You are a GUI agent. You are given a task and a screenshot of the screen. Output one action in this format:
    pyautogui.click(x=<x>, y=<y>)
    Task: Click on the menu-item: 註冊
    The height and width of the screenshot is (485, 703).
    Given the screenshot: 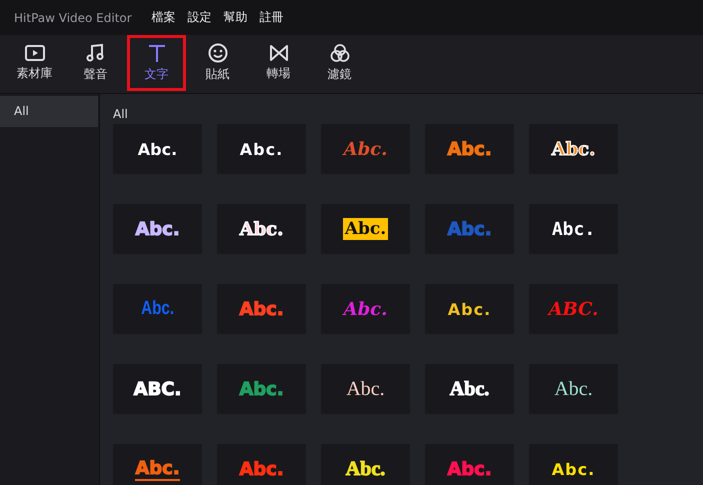 What is the action you would take?
    pyautogui.click(x=272, y=17)
    